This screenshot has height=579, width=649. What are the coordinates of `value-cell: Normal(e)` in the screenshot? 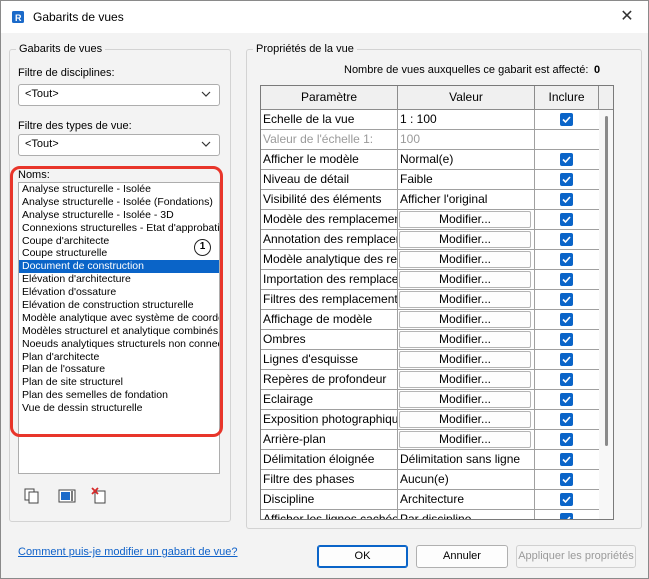 It's located at (467, 159).